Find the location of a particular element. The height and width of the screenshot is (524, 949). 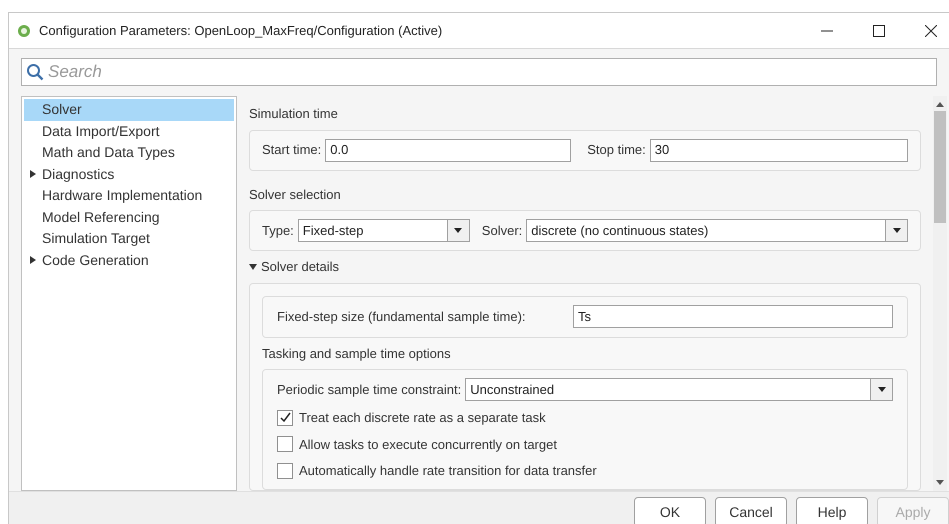

check-icon is located at coordinates (285, 418).